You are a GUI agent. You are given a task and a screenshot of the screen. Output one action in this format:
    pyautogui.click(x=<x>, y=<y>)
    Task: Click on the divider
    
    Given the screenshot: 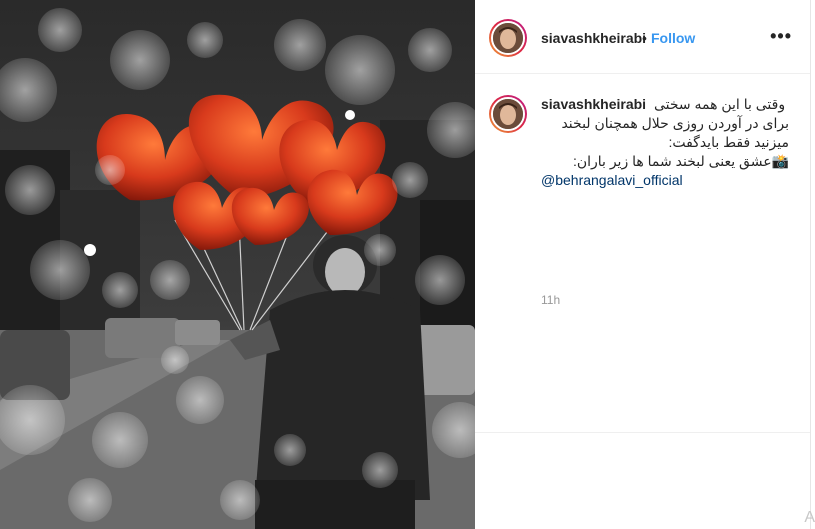 What is the action you would take?
    pyautogui.click(x=642, y=432)
    